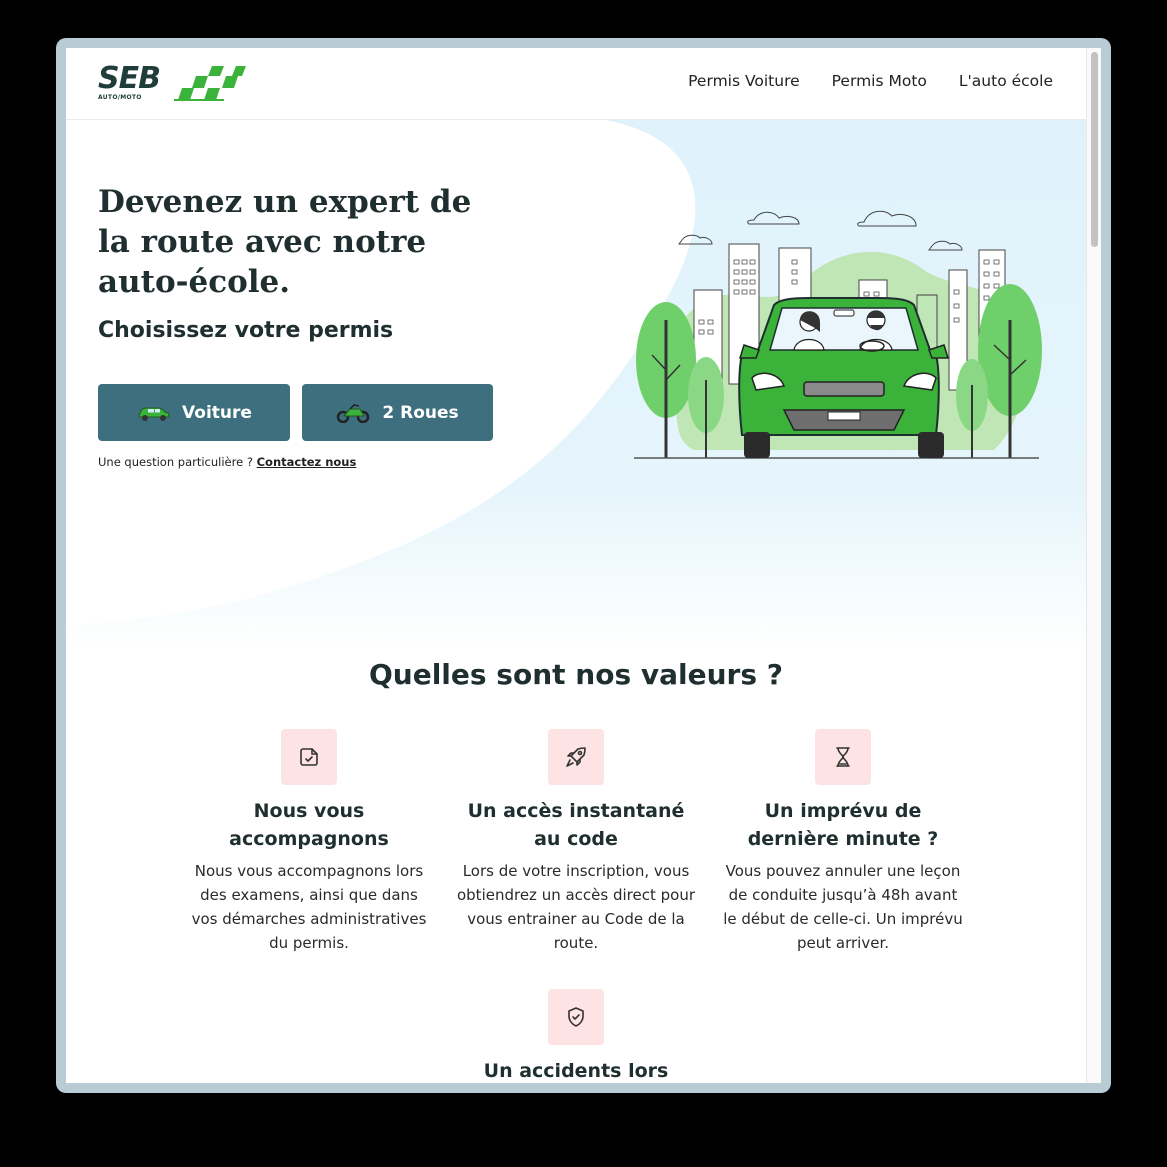 This screenshot has height=1167, width=1167. I want to click on driving-car-illustration, so click(838, 334).